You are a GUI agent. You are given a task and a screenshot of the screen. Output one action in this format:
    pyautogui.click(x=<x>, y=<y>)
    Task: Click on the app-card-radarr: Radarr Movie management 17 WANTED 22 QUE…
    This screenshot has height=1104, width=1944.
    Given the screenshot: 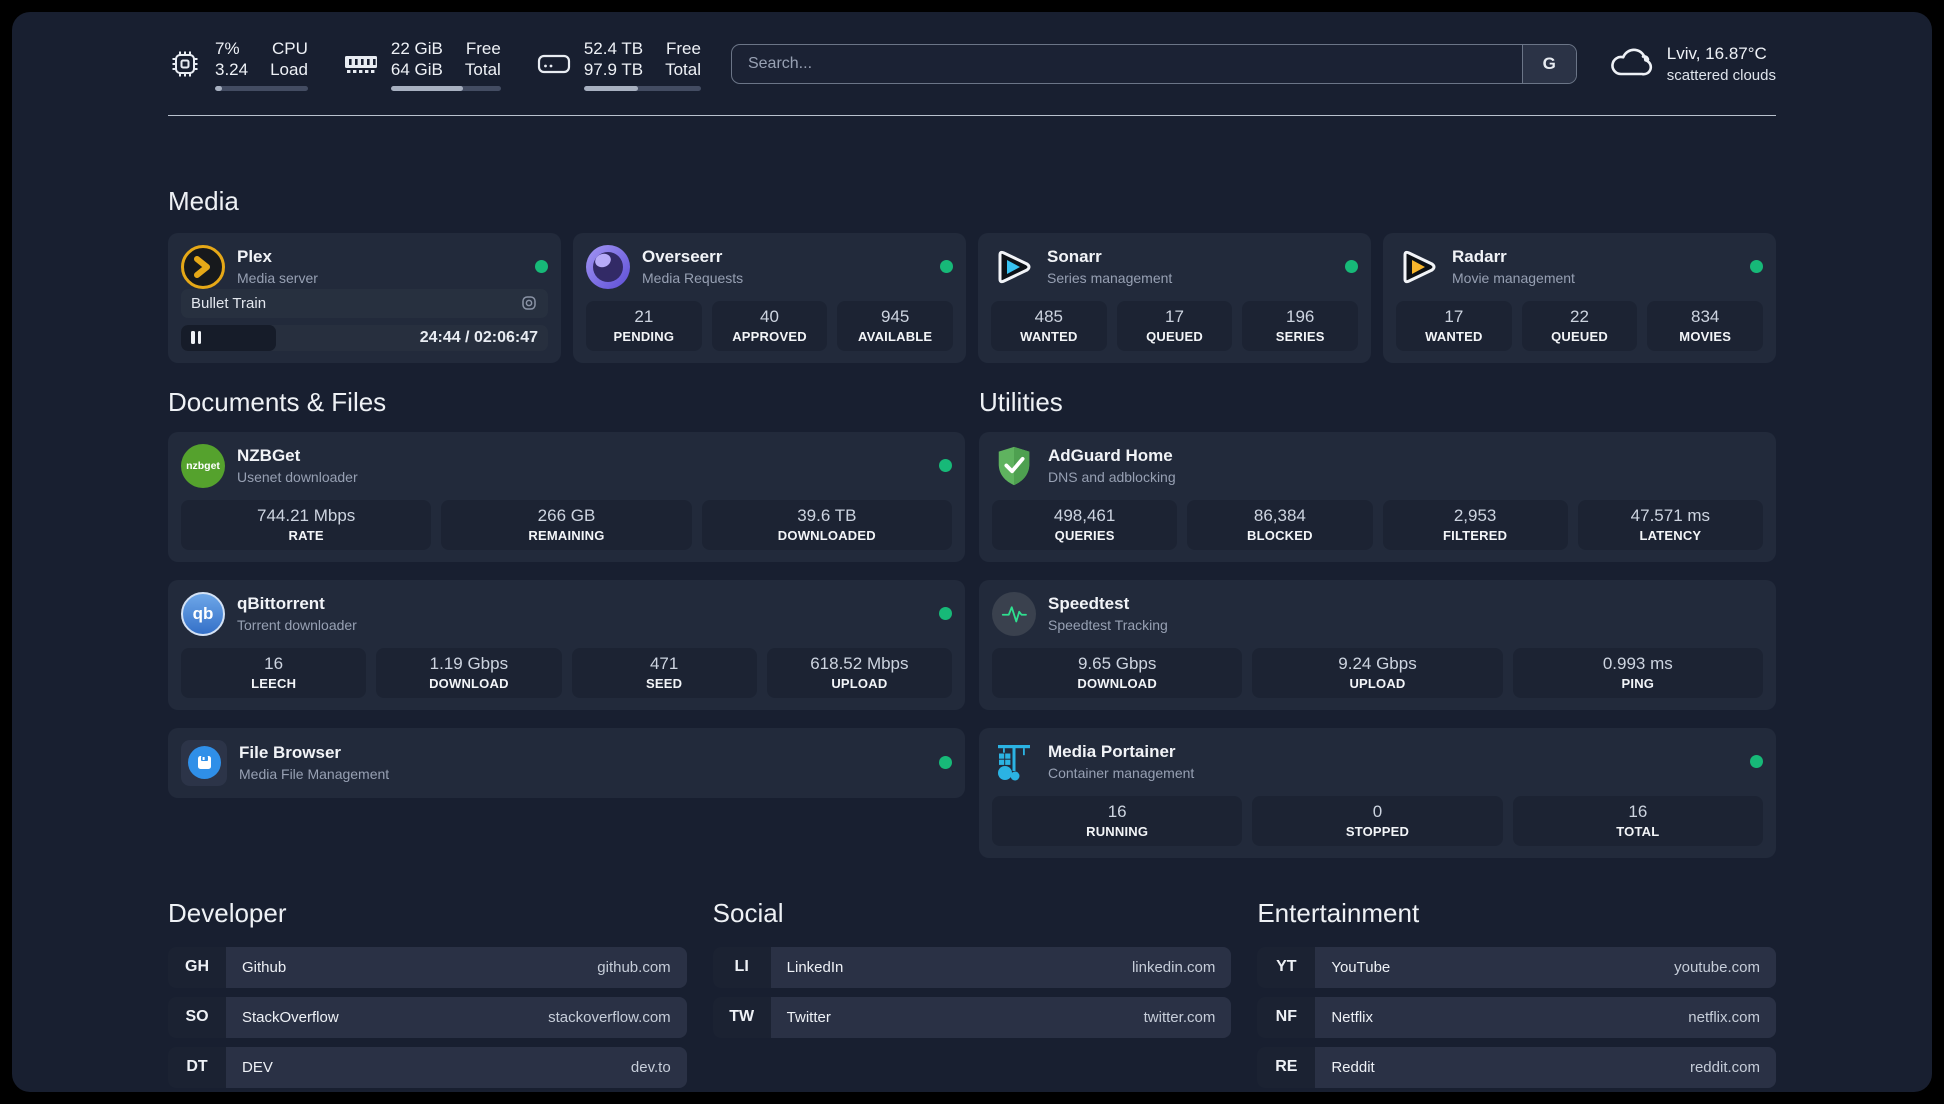 What is the action you would take?
    pyautogui.click(x=1579, y=297)
    